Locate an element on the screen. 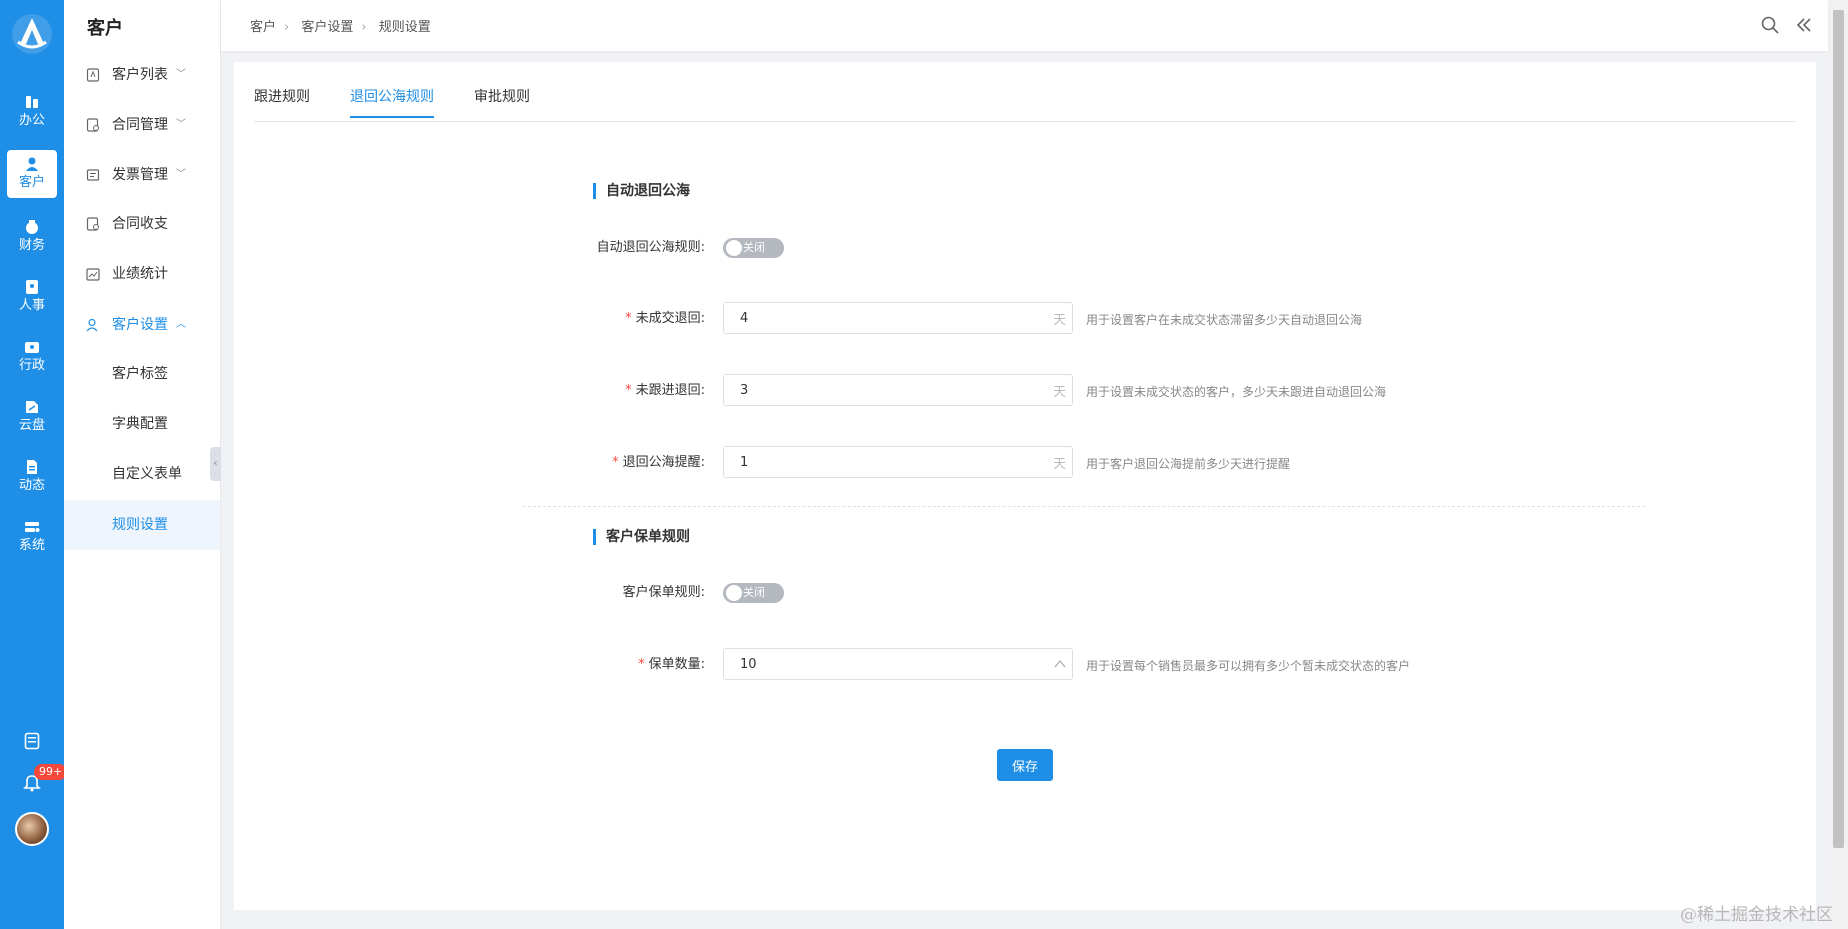 This screenshot has height=929, width=1848. rail-item-office: 办公 is located at coordinates (32, 112).